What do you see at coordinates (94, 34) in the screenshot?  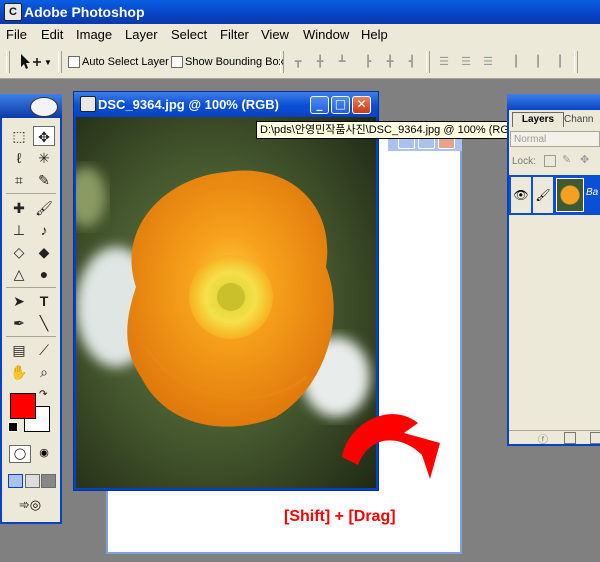 I see `menu-image: Image` at bounding box center [94, 34].